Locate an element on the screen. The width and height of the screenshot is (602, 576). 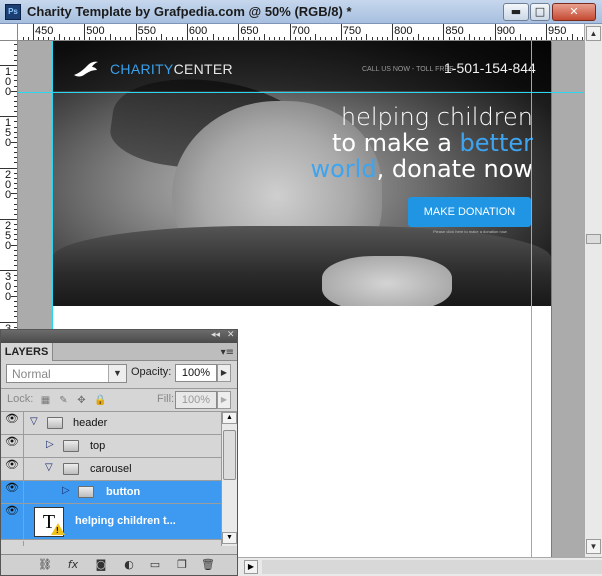
vertical-ruler: 1001502002503003 is located at coordinates (9, 186).